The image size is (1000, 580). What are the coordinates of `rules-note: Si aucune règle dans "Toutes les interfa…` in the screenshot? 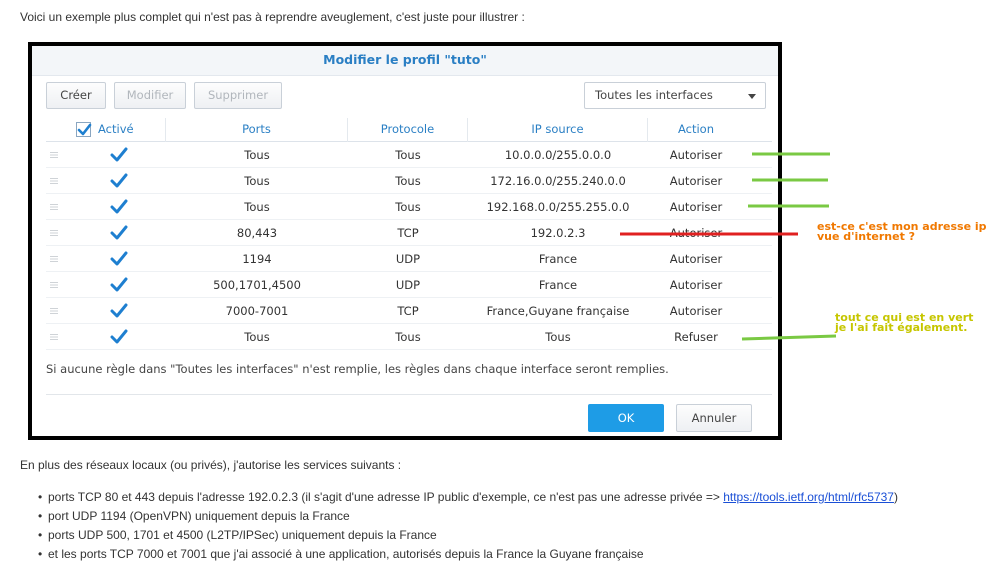 It's located at (357, 369).